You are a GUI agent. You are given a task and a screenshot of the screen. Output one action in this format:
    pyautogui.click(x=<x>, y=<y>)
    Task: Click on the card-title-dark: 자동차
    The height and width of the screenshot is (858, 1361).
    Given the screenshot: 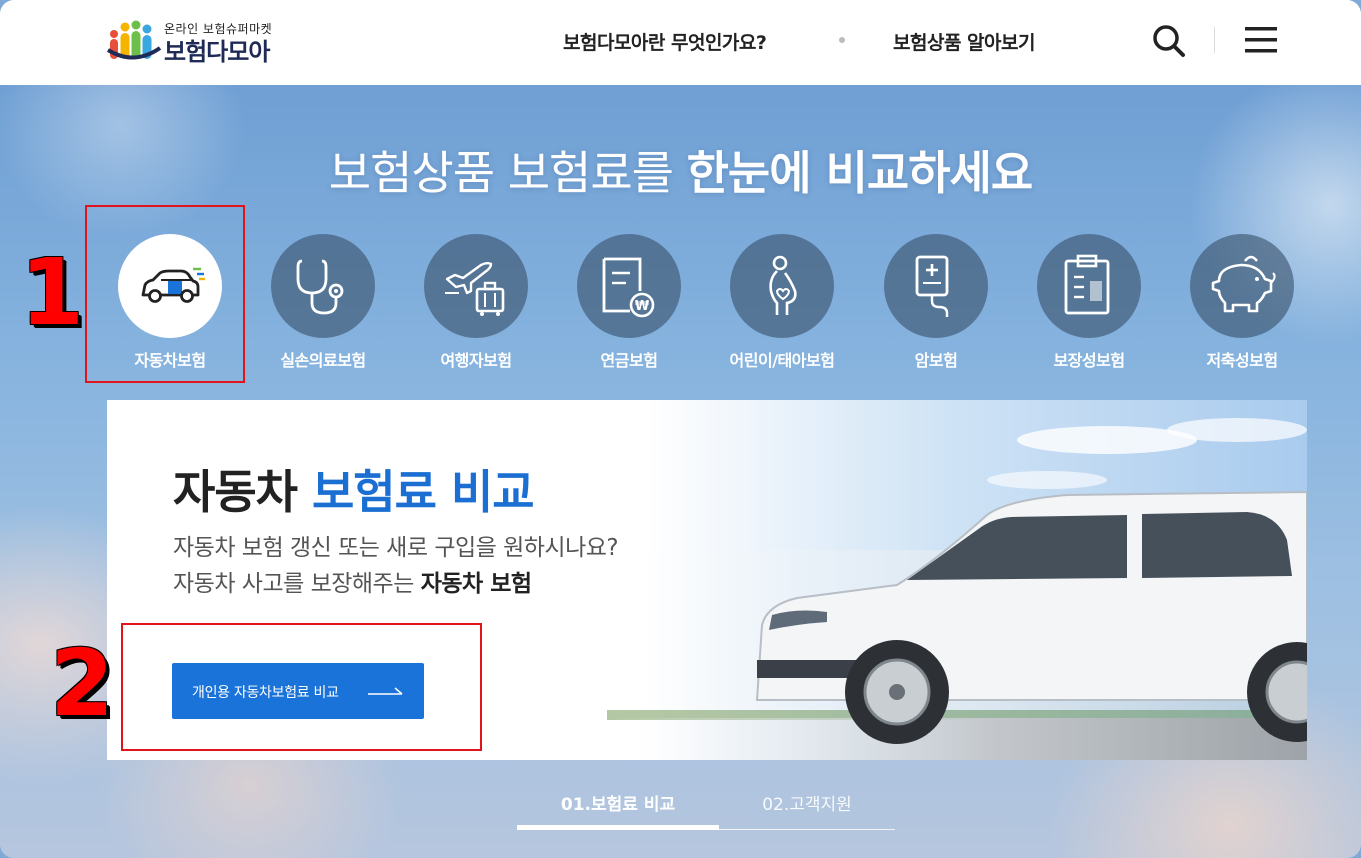 What is the action you would take?
    pyautogui.click(x=235, y=492)
    